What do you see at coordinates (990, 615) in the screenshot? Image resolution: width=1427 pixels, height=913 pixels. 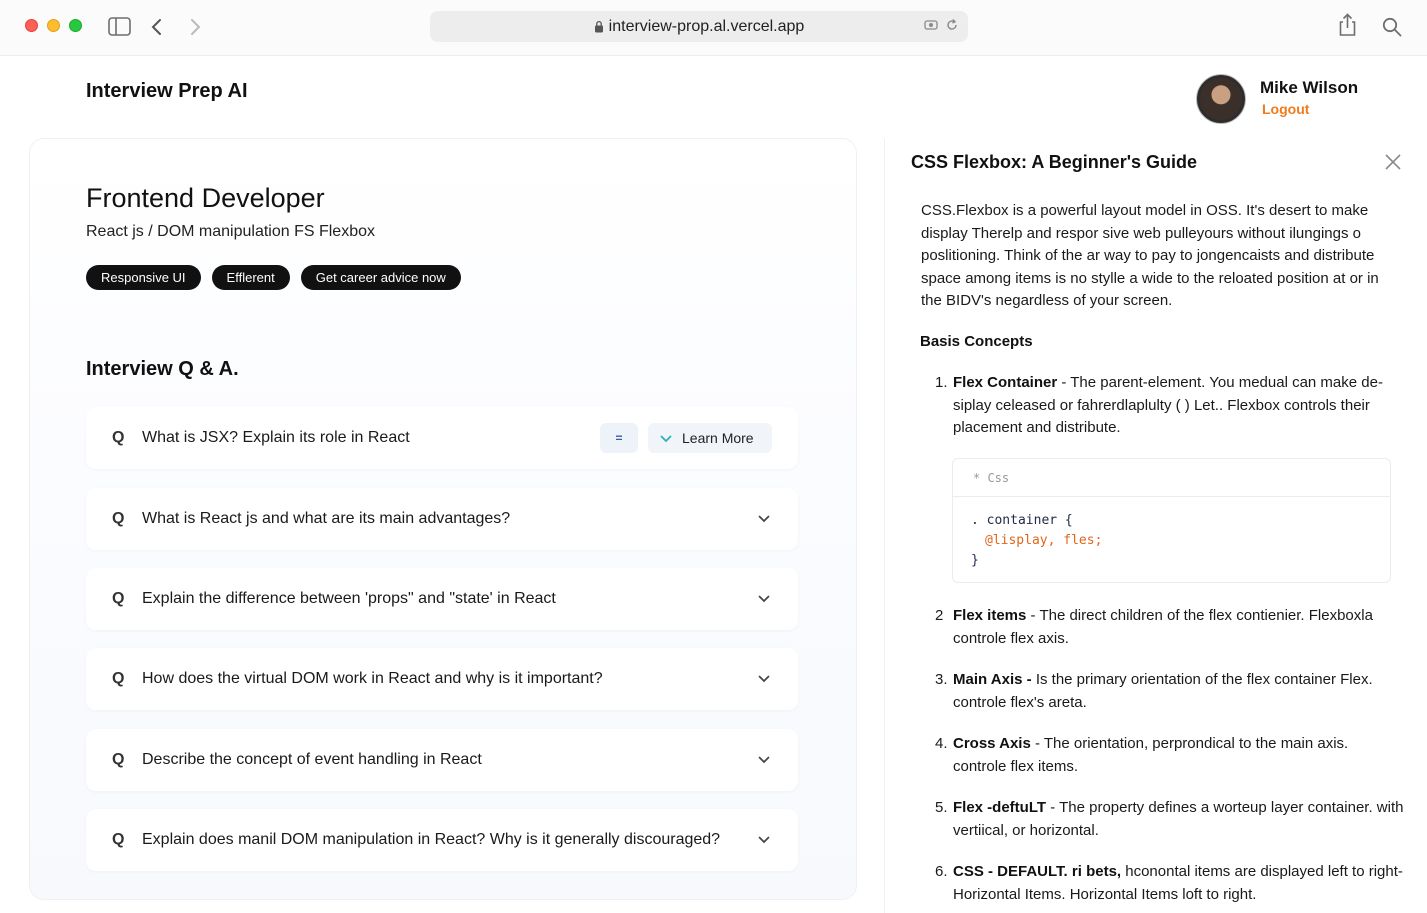 I see `concept-term: Flex items` at bounding box center [990, 615].